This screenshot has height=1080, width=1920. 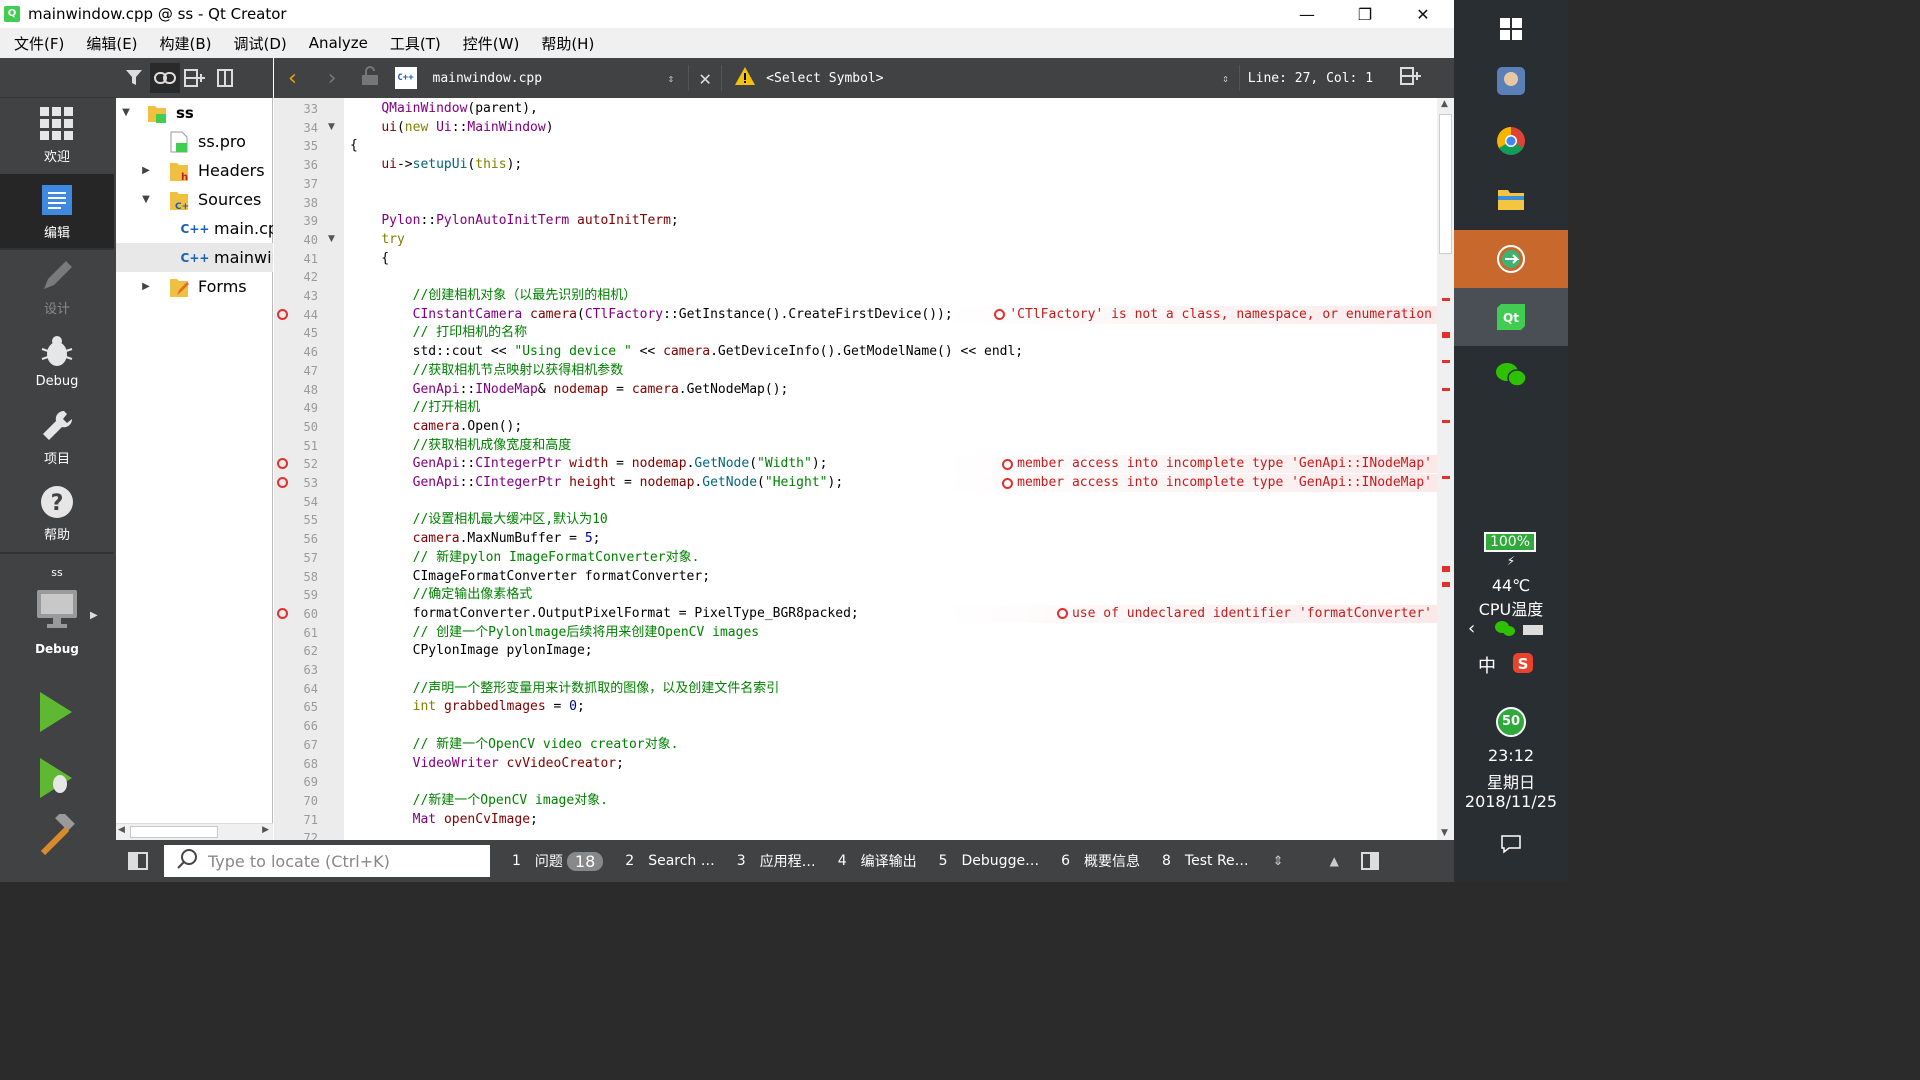 I want to click on output-tab-issues: 1 问题 18, so click(x=558, y=861).